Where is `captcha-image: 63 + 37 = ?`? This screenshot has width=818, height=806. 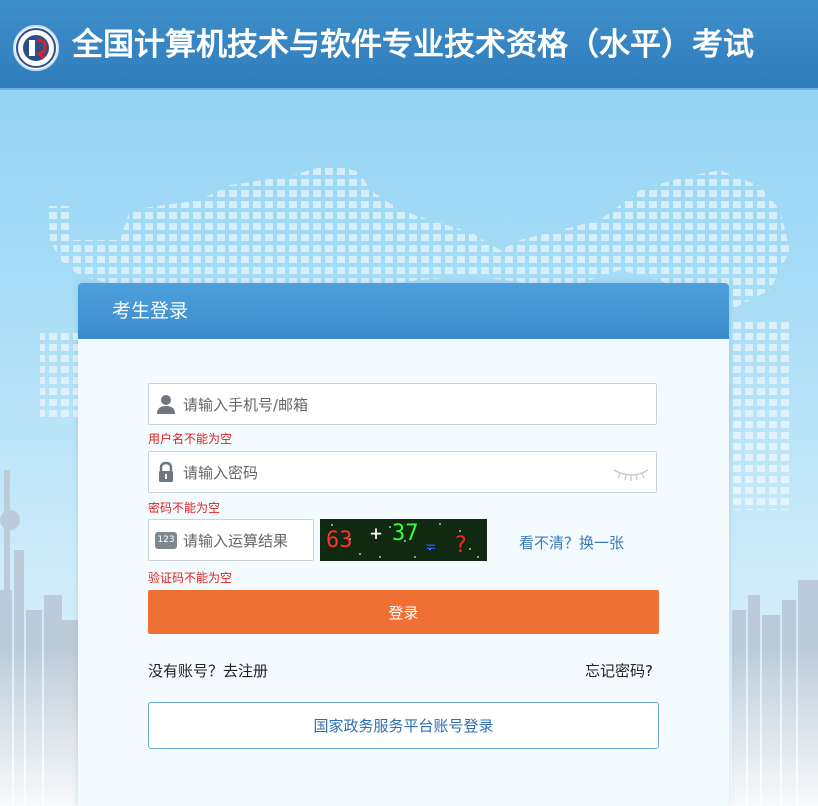
captcha-image: 63 + 37 = ? is located at coordinates (403, 540).